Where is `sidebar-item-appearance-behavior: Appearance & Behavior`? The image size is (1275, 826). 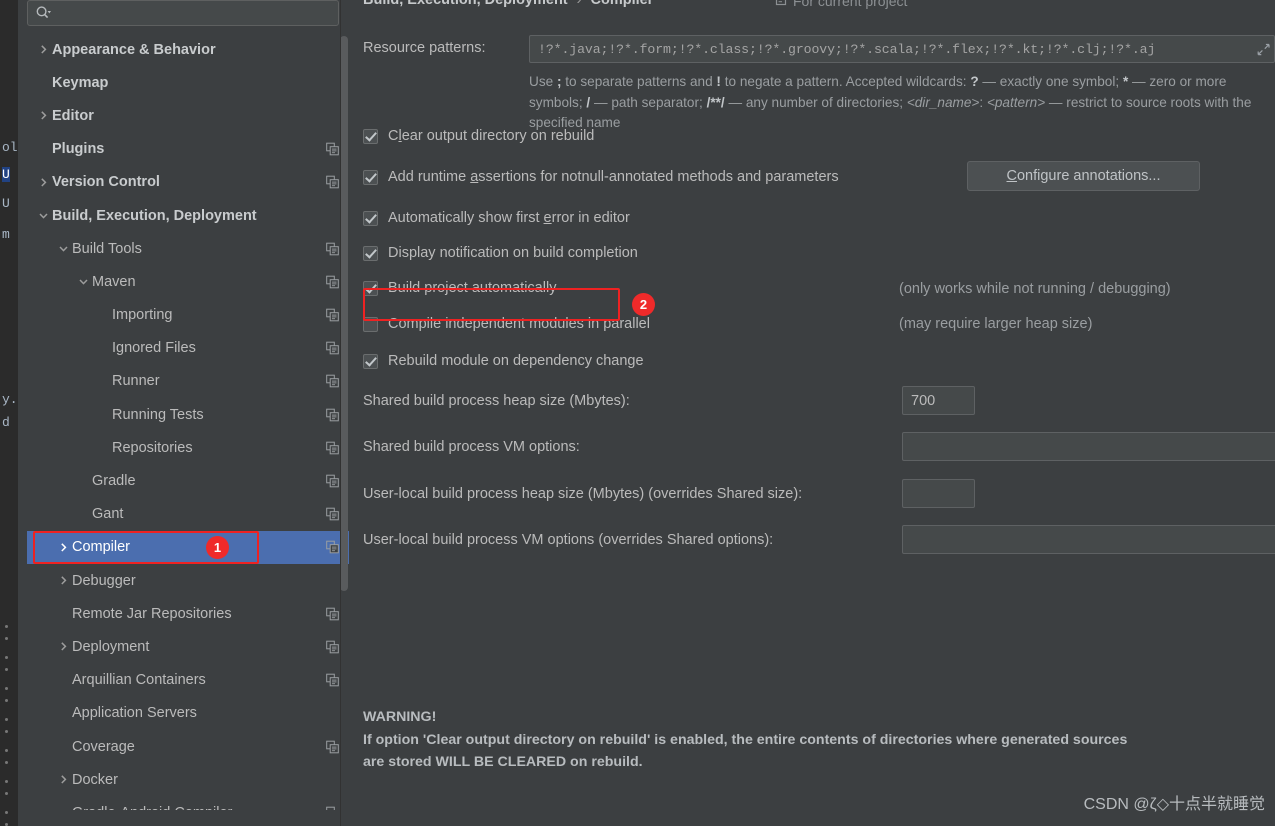
sidebar-item-appearance-behavior: Appearance & Behavior is located at coordinates (188, 49).